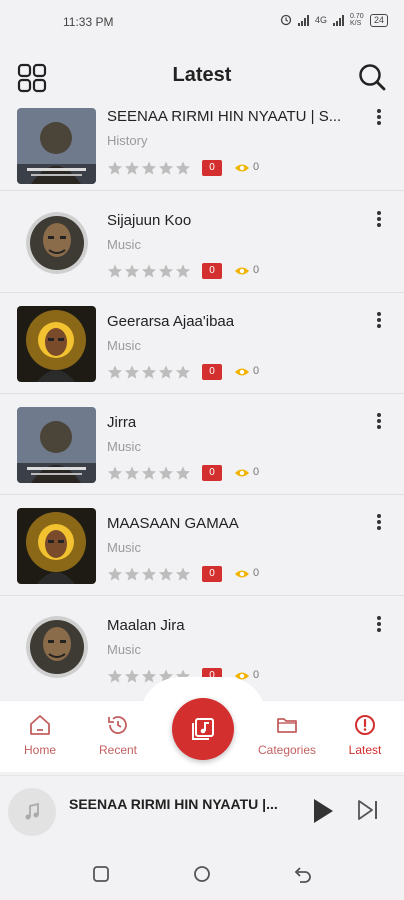 This screenshot has width=404, height=900. I want to click on music-note-icon, so click(32, 811).